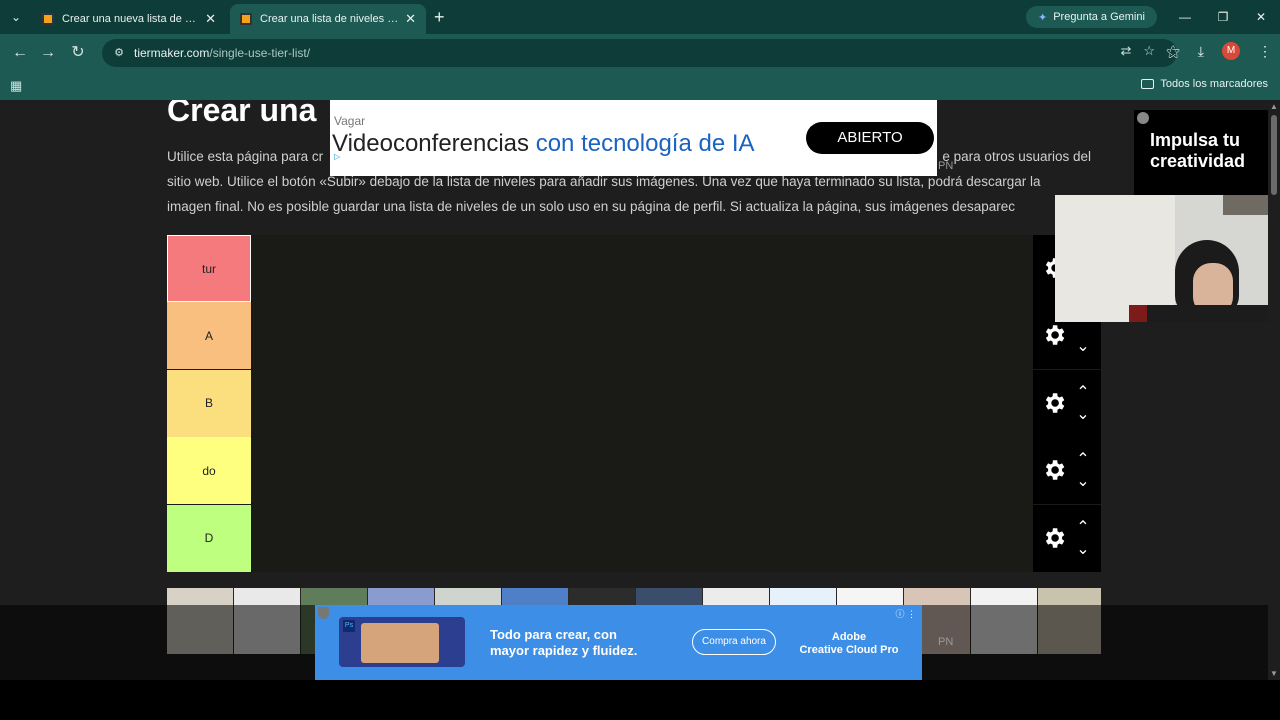 The width and height of the screenshot is (1280, 720). Describe the element at coordinates (209, 336) in the screenshot. I see `tier-label: A` at that location.